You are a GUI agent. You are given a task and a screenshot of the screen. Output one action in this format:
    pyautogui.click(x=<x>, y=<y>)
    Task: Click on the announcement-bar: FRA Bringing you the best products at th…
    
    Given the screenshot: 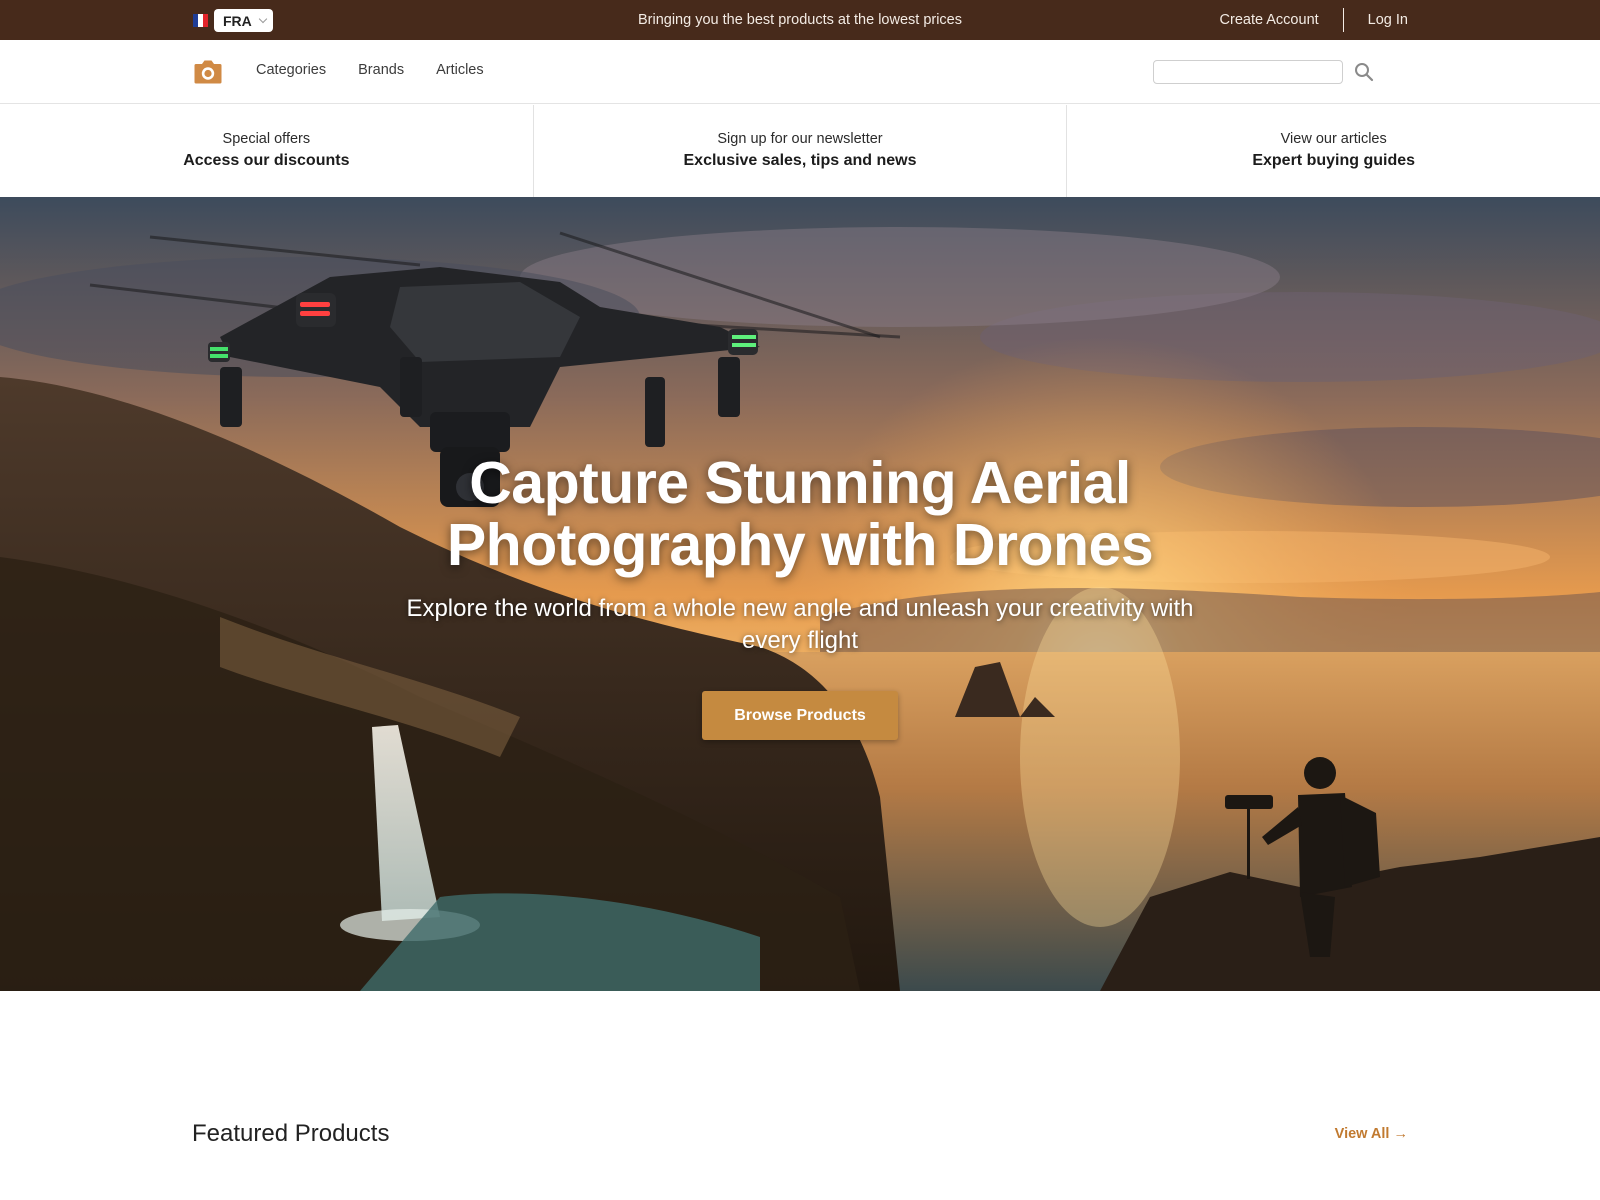 What is the action you would take?
    pyautogui.click(x=800, y=20)
    